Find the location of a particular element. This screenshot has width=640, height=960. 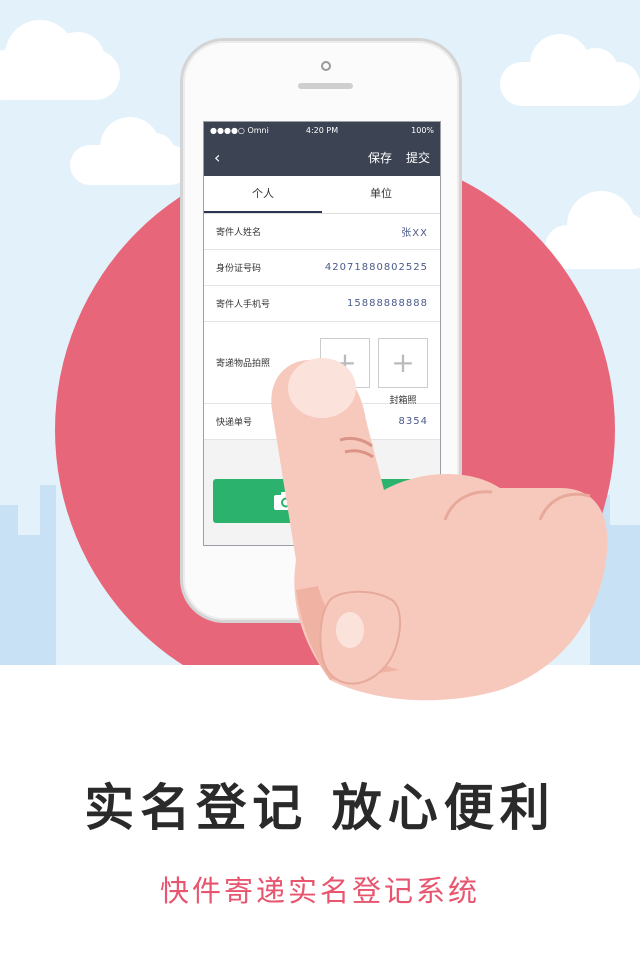

subheadline: 快件寄递实名登记系统 is located at coordinates (319, 891).